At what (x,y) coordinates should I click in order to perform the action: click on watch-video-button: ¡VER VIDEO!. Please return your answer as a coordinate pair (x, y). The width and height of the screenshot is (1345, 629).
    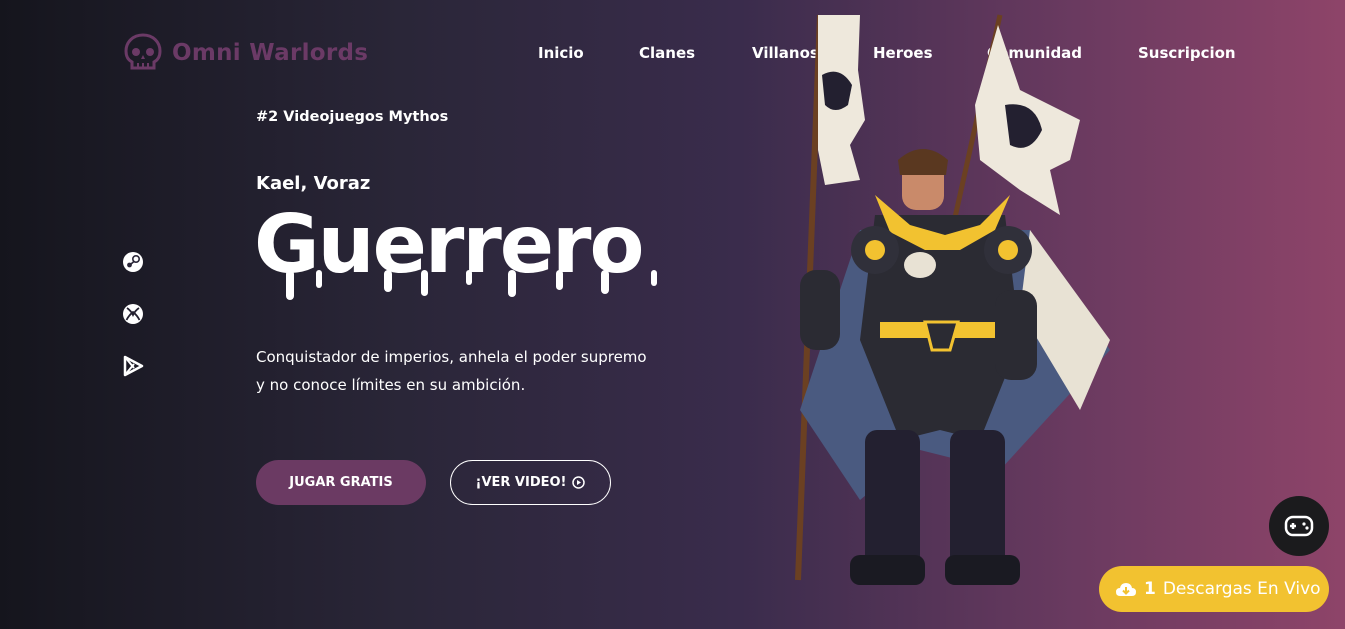
    Looking at the image, I should click on (530, 482).